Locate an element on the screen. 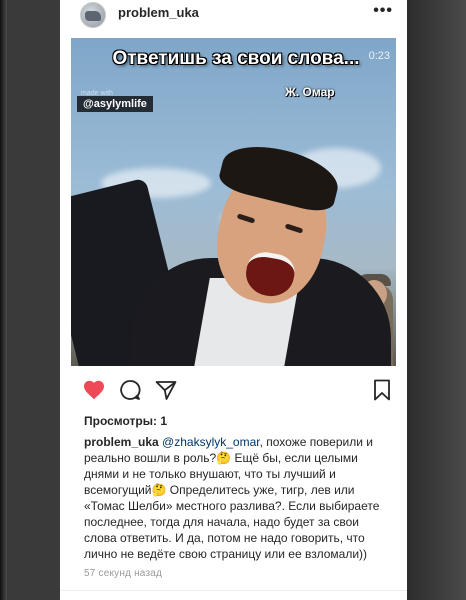 The image size is (466, 600). more-icon: ••• is located at coordinates (383, 11).